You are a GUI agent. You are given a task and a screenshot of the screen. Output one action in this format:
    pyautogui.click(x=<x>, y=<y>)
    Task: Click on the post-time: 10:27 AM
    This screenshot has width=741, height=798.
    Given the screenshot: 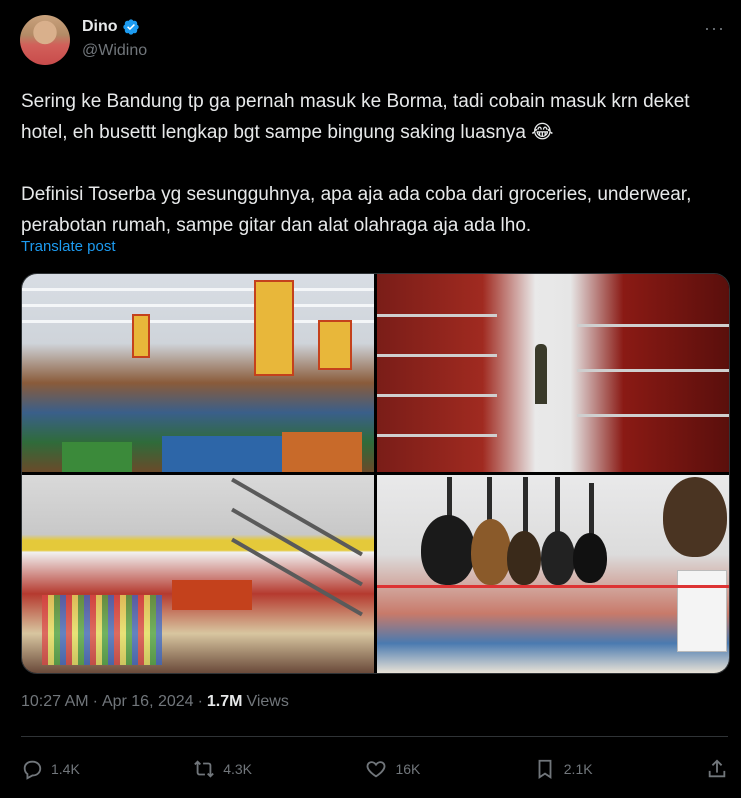 What is the action you would take?
    pyautogui.click(x=55, y=702)
    